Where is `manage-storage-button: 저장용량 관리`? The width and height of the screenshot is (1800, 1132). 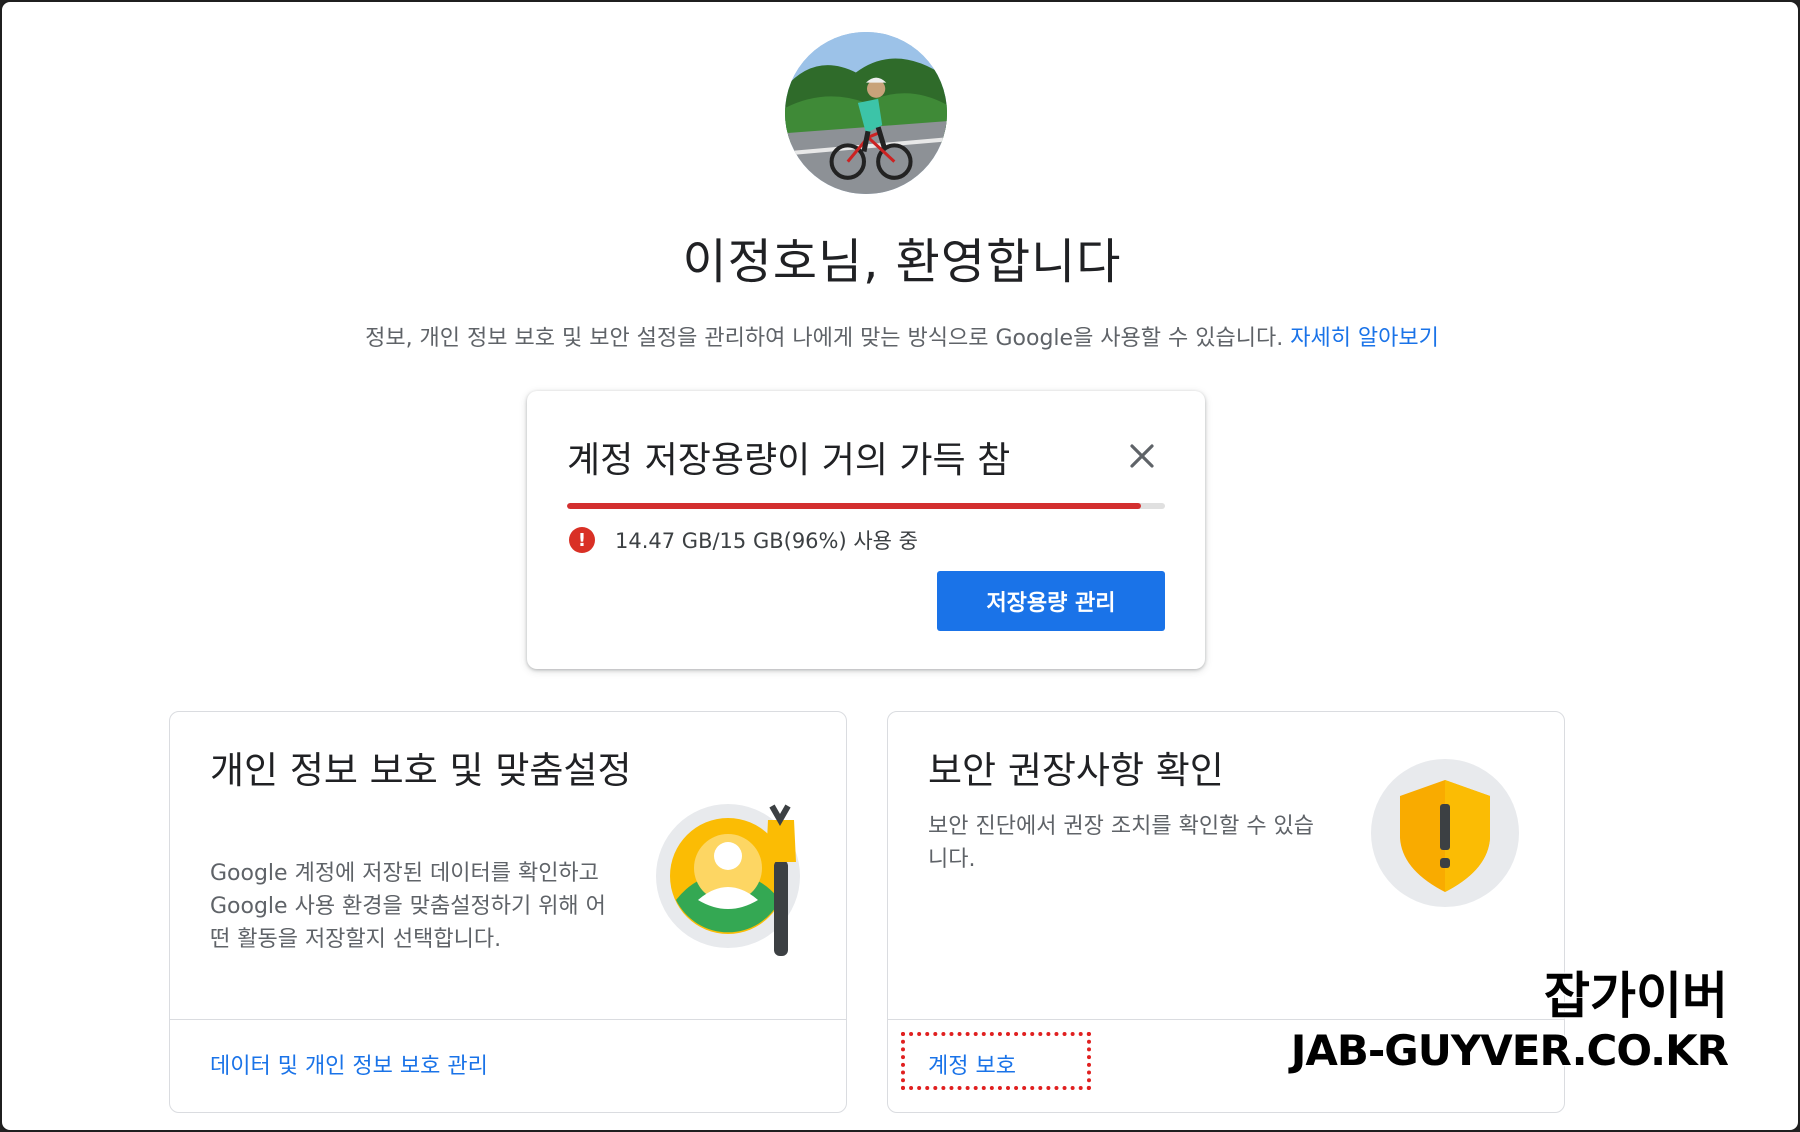
manage-storage-button: 저장용량 관리 is located at coordinates (1051, 601).